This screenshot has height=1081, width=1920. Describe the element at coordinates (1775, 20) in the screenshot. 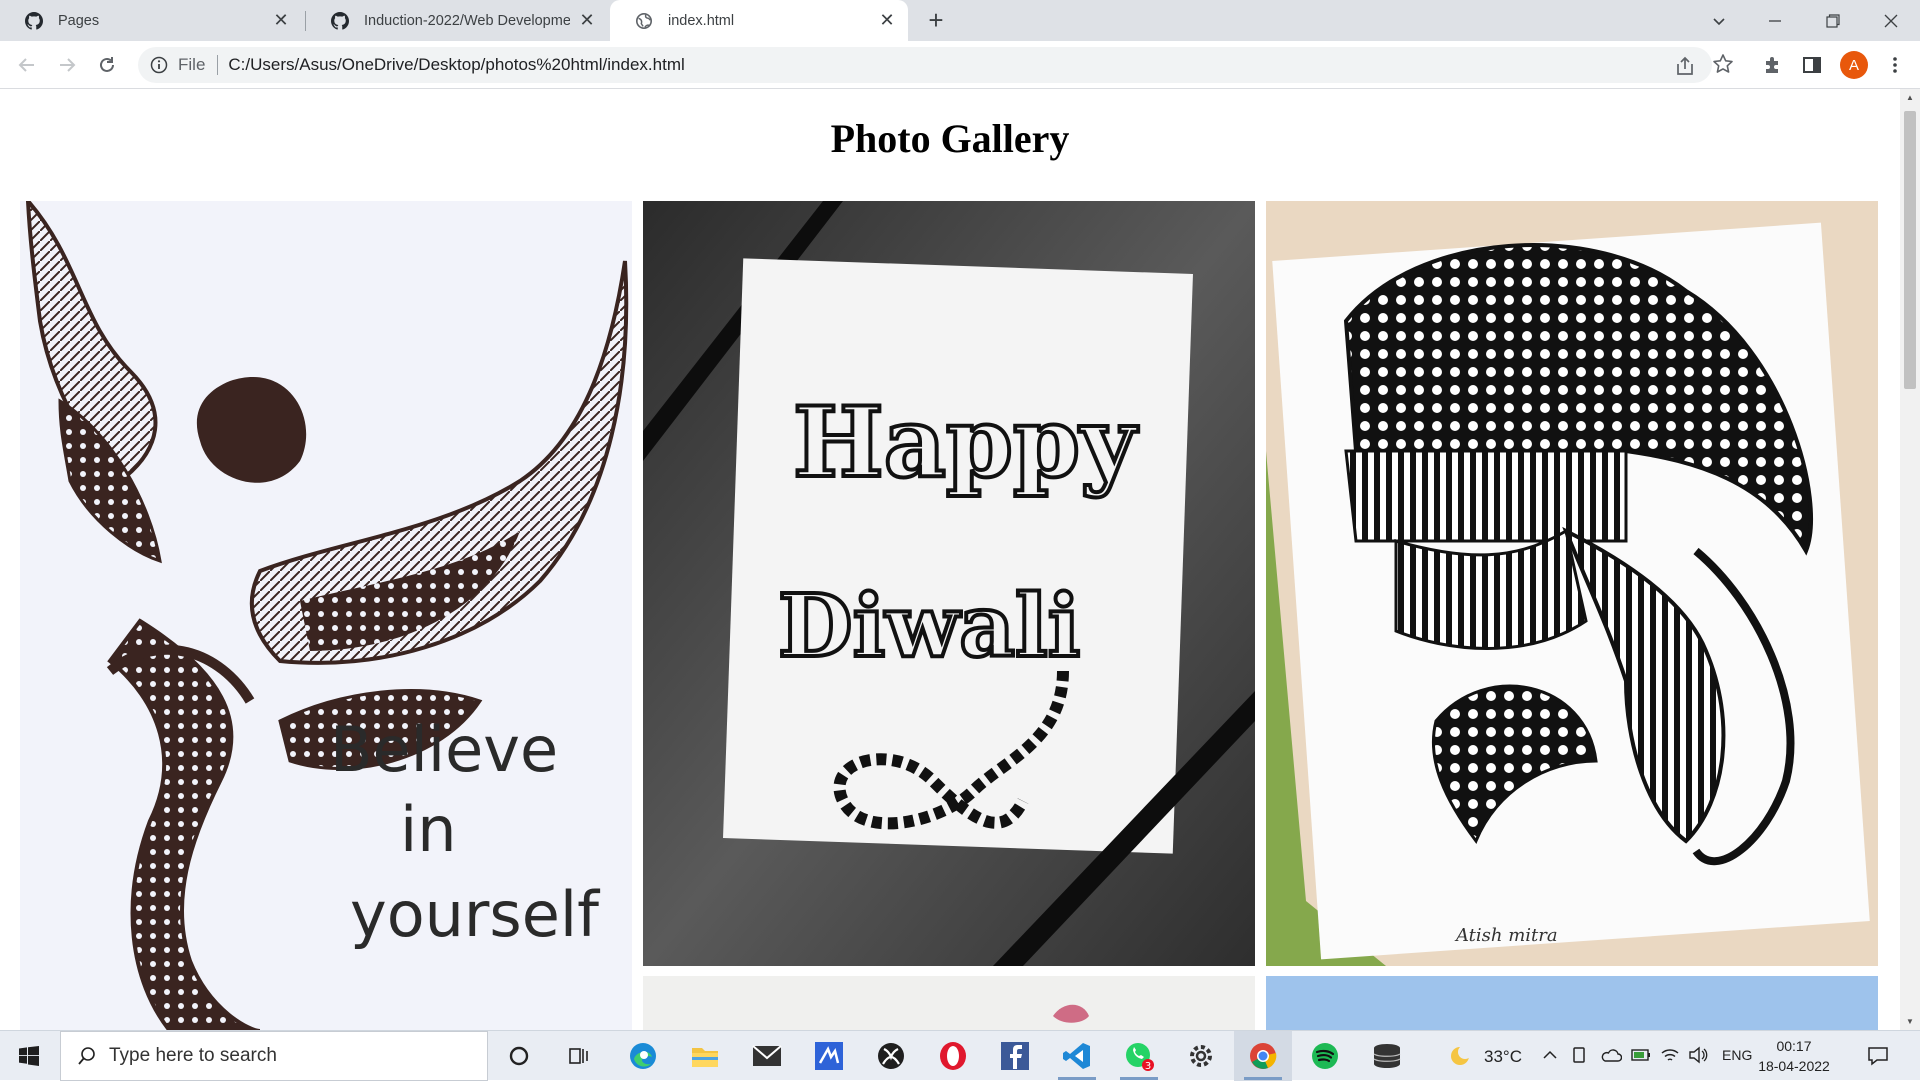

I see `minimize-button` at that location.